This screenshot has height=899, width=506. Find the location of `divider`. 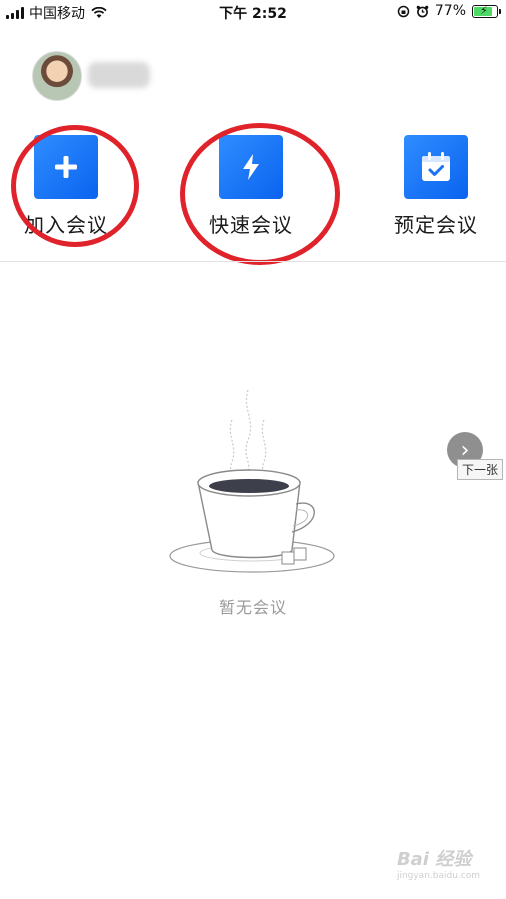

divider is located at coordinates (253, 261).